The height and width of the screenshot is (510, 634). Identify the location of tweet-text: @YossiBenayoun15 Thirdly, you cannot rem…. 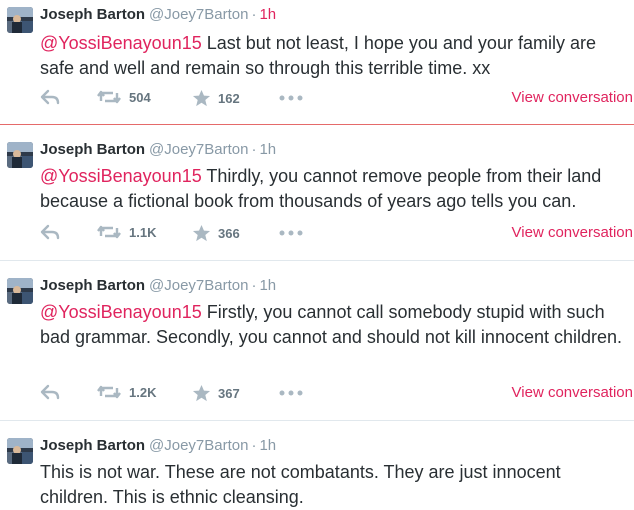
(335, 189).